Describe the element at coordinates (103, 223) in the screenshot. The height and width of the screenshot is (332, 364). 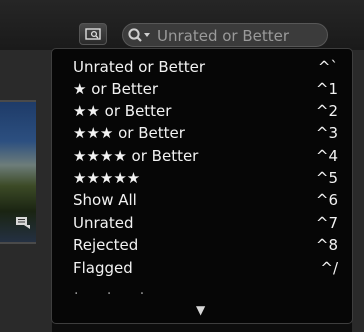
I see `menu-item-label: Unrated` at that location.